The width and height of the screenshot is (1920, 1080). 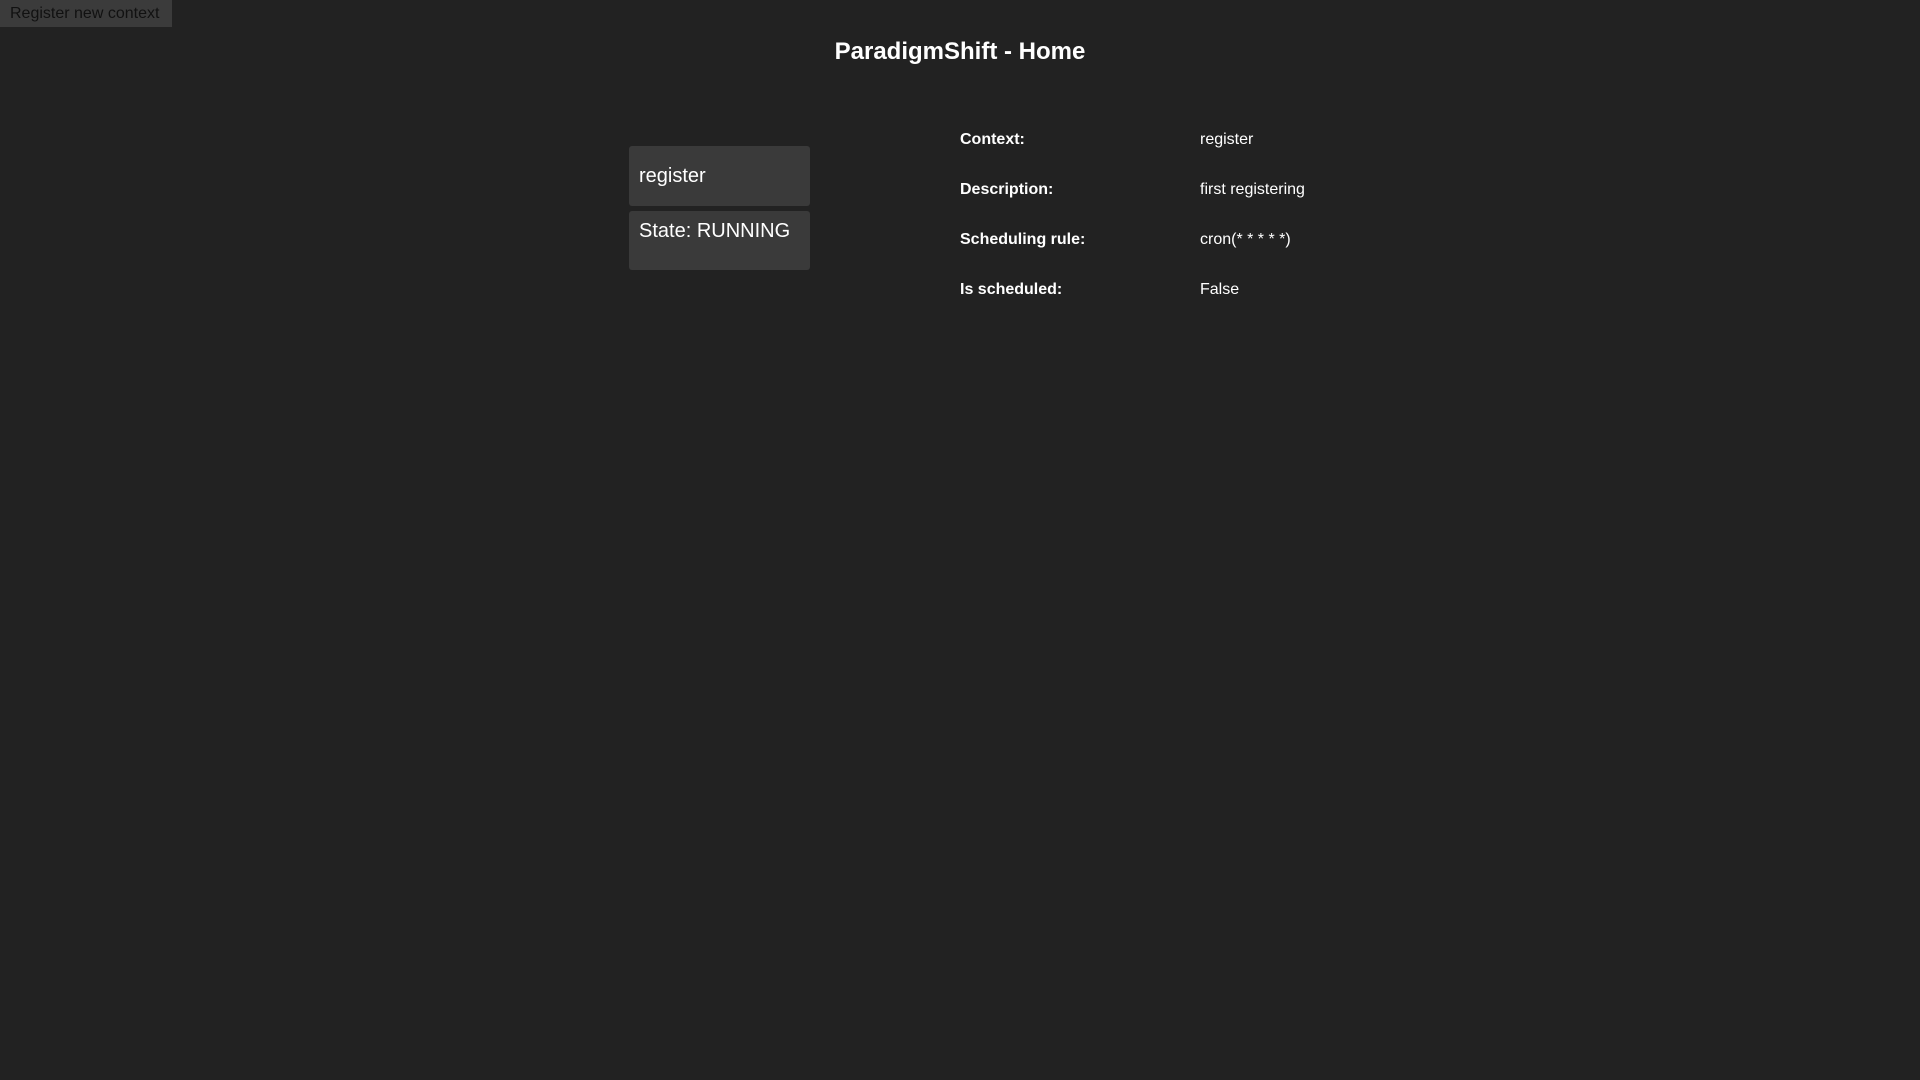 What do you see at coordinates (86, 13) in the screenshot?
I see `register-new-context-button: Register new context` at bounding box center [86, 13].